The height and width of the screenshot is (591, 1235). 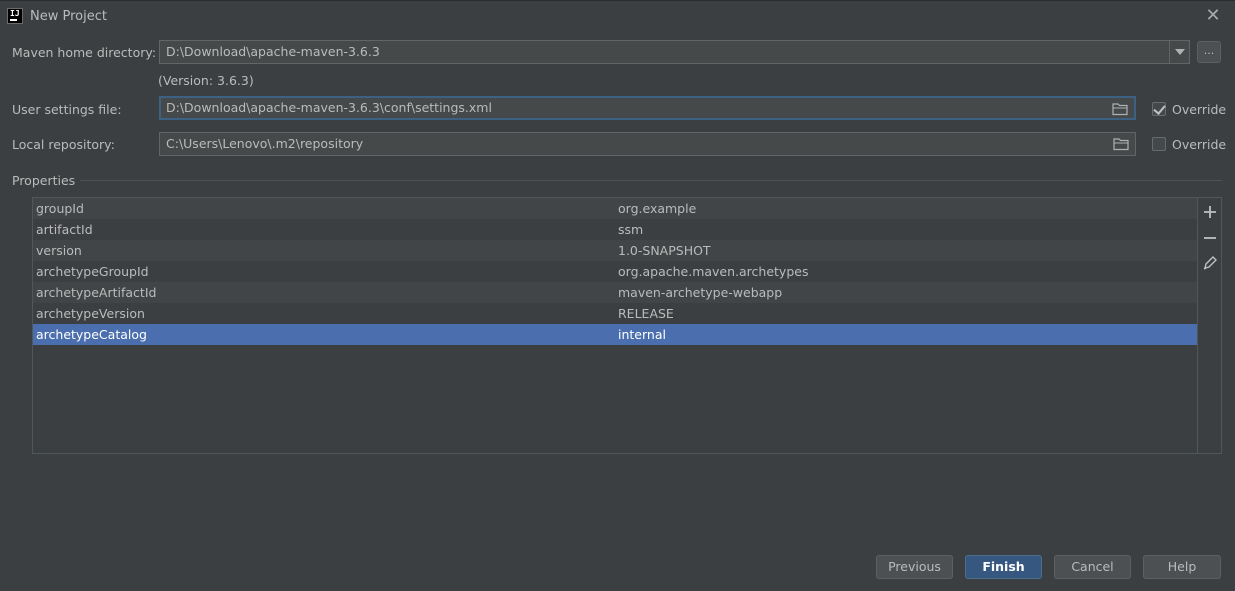 I want to click on maven-home-combobox: D:\Download\apache-maven-3.6.3, so click(x=674, y=52).